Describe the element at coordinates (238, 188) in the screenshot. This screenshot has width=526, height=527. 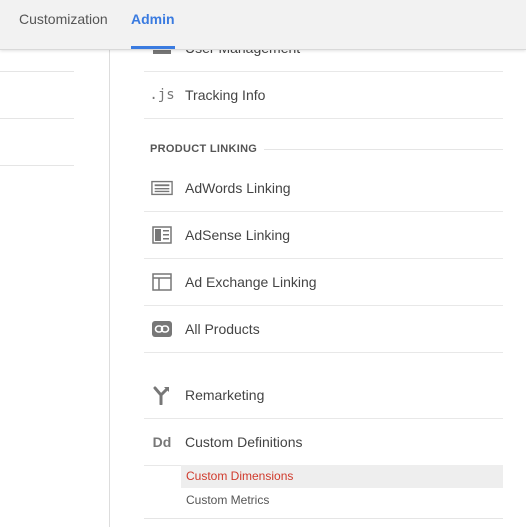
I see `menu-item-label: AdWords Linking` at that location.